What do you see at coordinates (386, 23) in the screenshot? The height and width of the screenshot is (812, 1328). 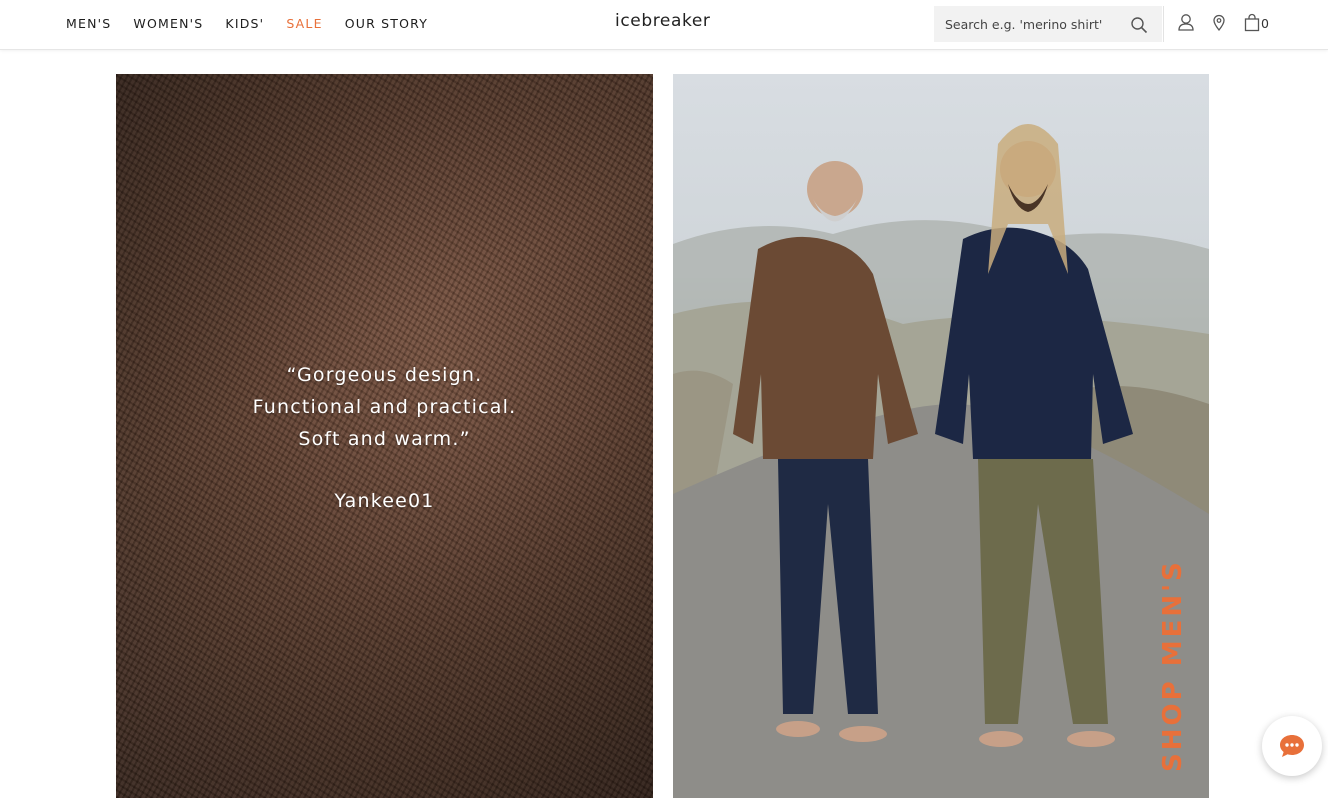 I see `nav-our-story: OUR STORY` at bounding box center [386, 23].